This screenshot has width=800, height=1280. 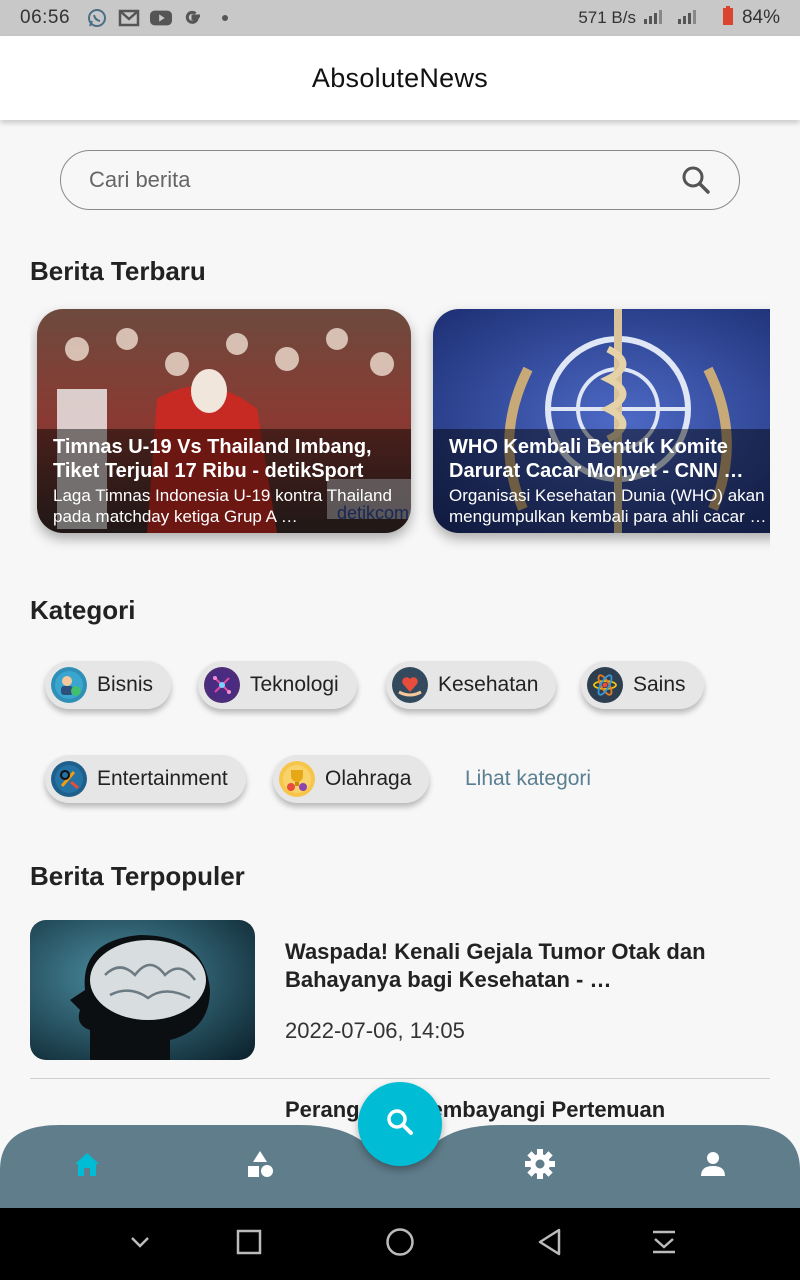 I want to click on app-bar: AbsoluteNews, so click(x=400, y=78).